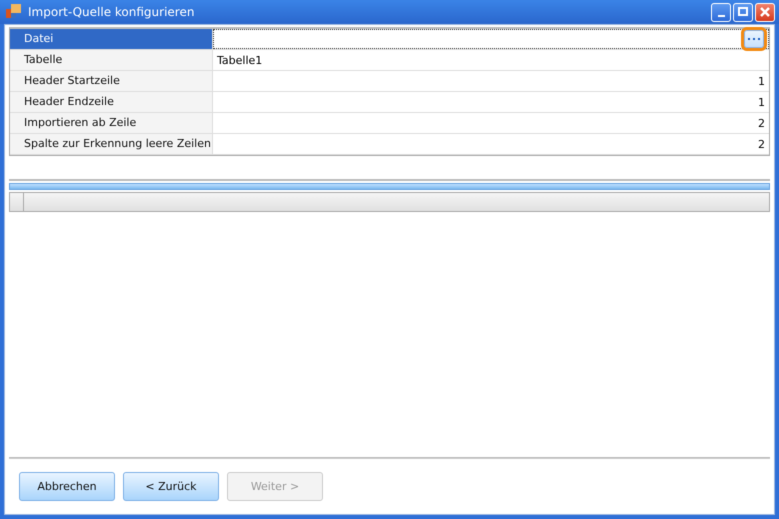 Image resolution: width=779 pixels, height=519 pixels. Describe the element at coordinates (14, 12) in the screenshot. I see `app-icon` at that location.